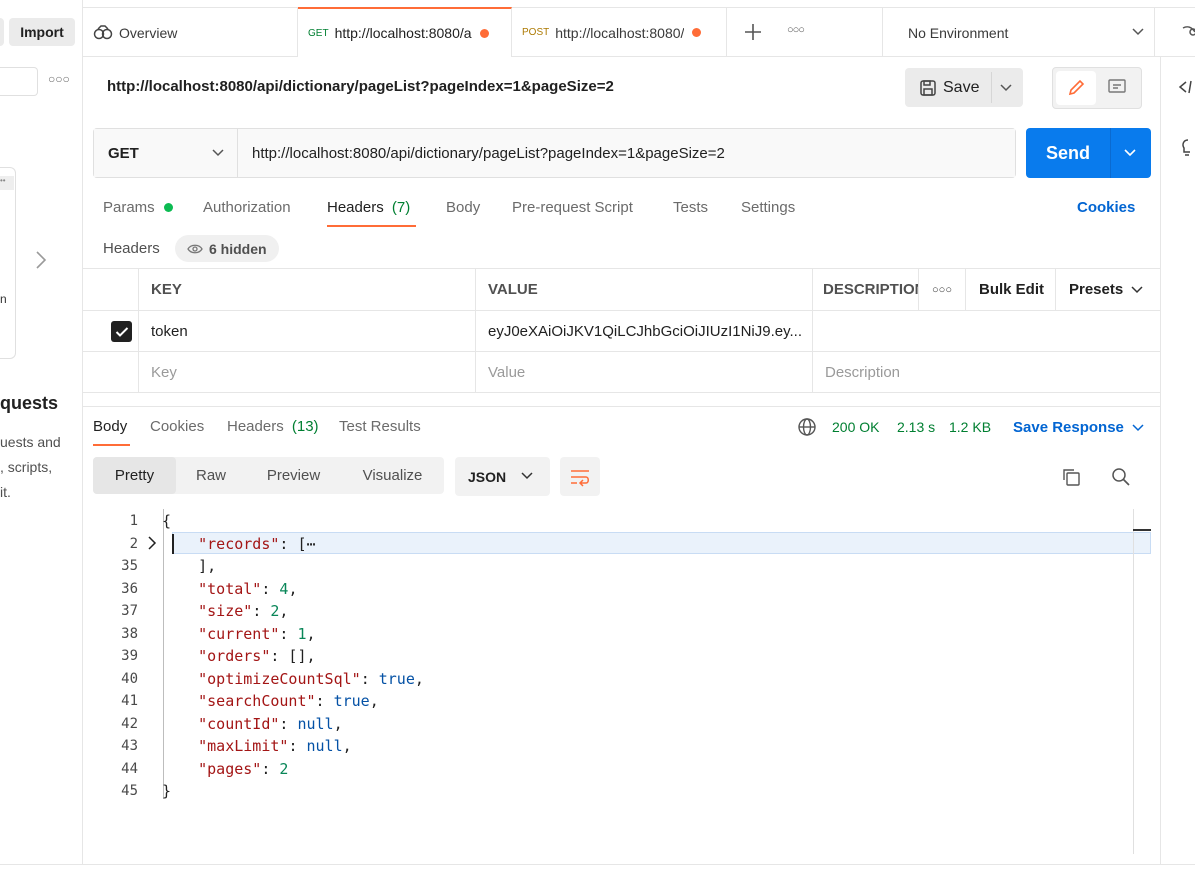 This screenshot has width=1195, height=875. What do you see at coordinates (502, 476) in the screenshot?
I see `format-selector: JSON` at bounding box center [502, 476].